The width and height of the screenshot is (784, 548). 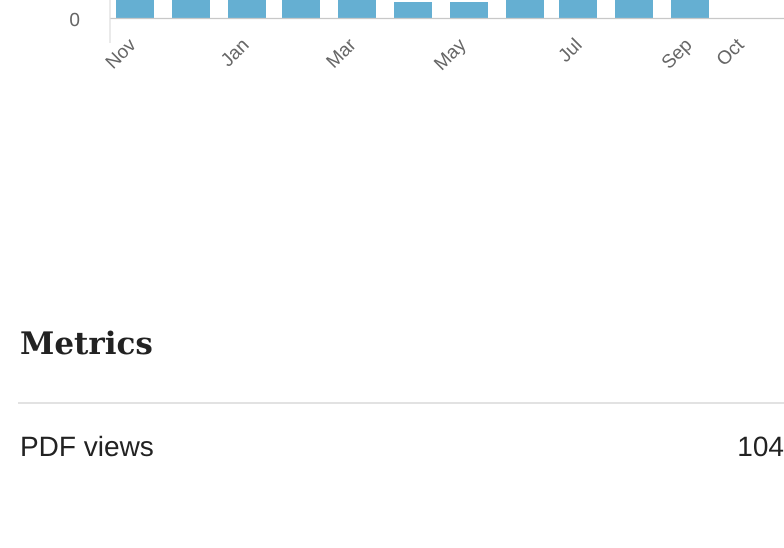 What do you see at coordinates (121, 54) in the screenshot?
I see `x-axis-label: Nov` at bounding box center [121, 54].